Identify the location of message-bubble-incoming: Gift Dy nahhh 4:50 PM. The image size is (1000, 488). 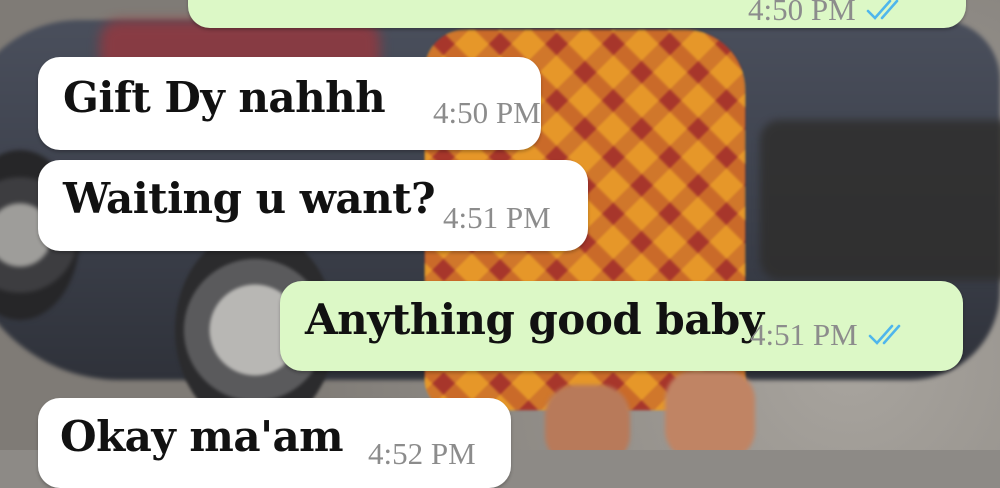
(289, 103).